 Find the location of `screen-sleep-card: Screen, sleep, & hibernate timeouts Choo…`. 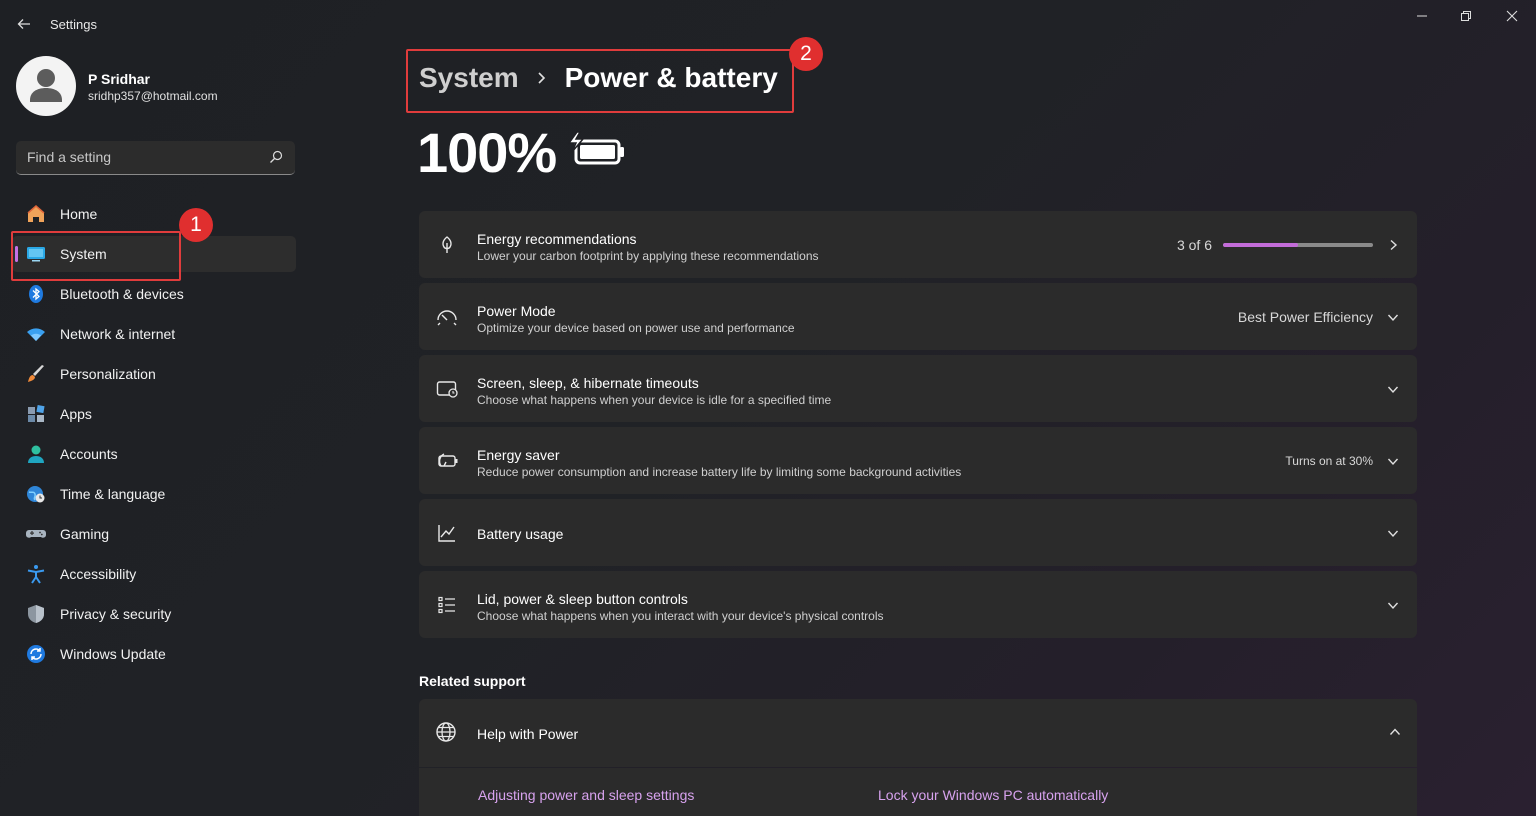

screen-sleep-card: Screen, sleep, & hibernate timeouts Choo… is located at coordinates (918, 388).